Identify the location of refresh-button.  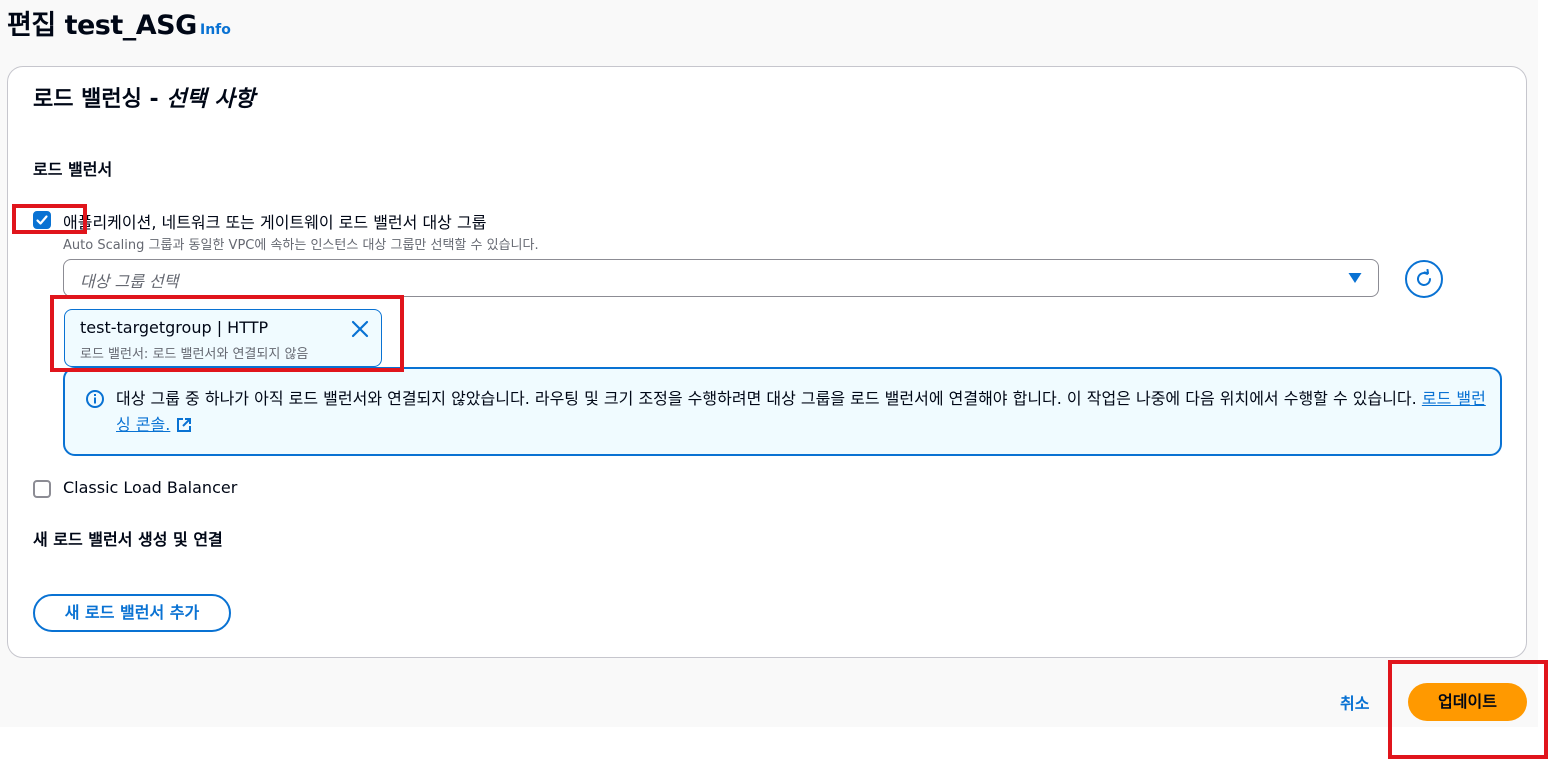
(1424, 279).